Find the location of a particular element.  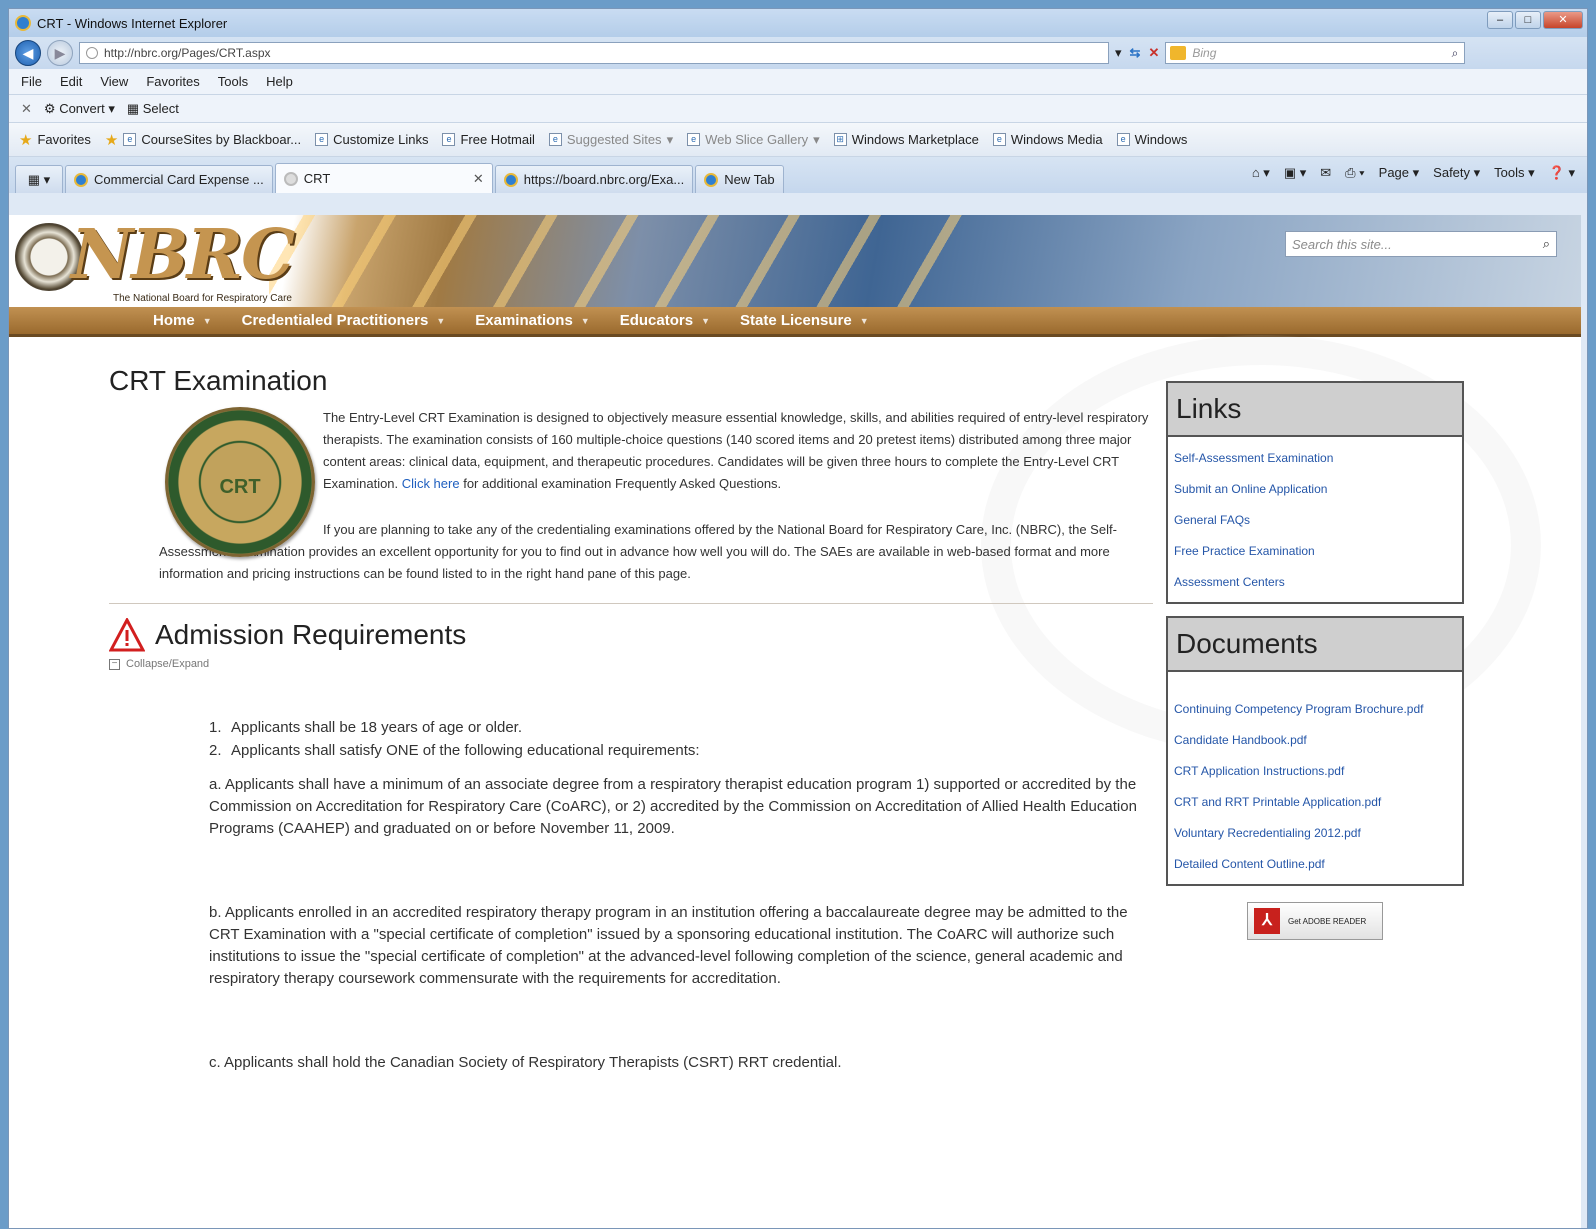

menu-edit: Edit is located at coordinates (71, 81).